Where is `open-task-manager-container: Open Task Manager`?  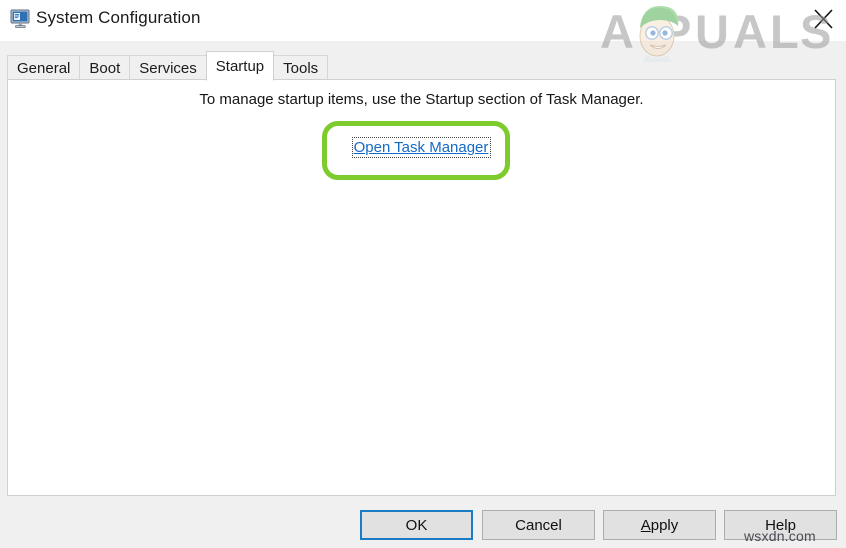 open-task-manager-container: Open Task Manager is located at coordinates (421, 147).